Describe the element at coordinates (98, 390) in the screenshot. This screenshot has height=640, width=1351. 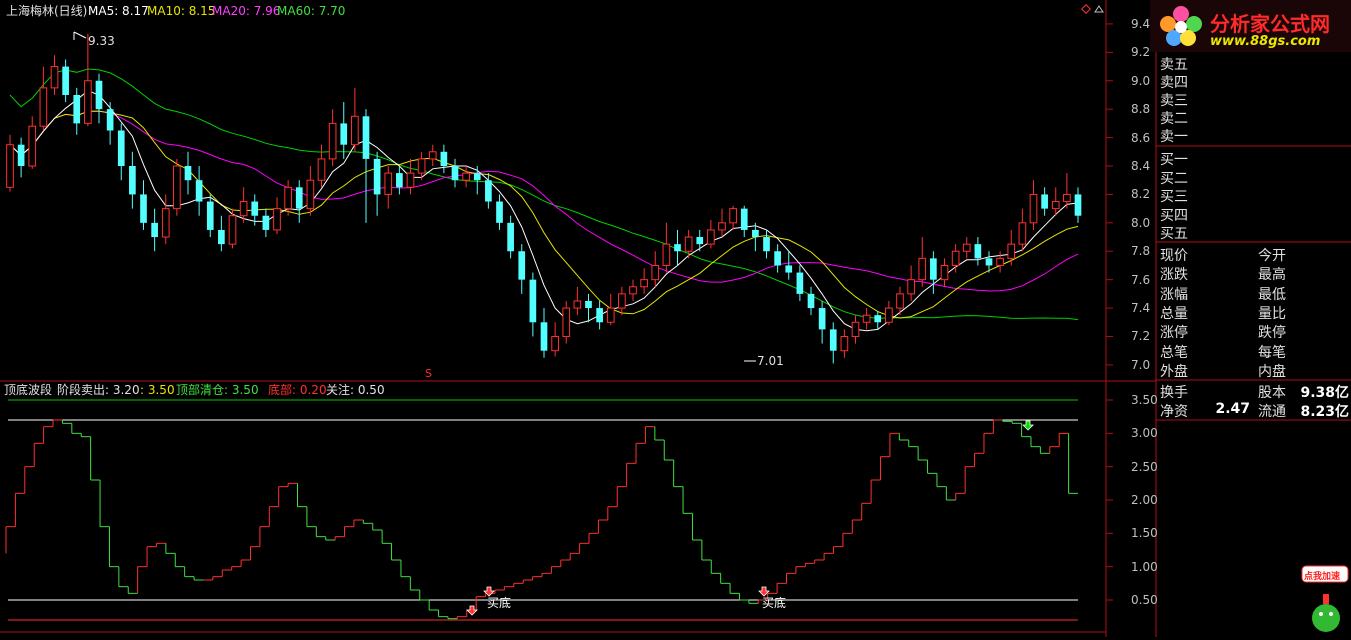
I see `stage-sell-label: 阶段卖出: 3.20` at that location.